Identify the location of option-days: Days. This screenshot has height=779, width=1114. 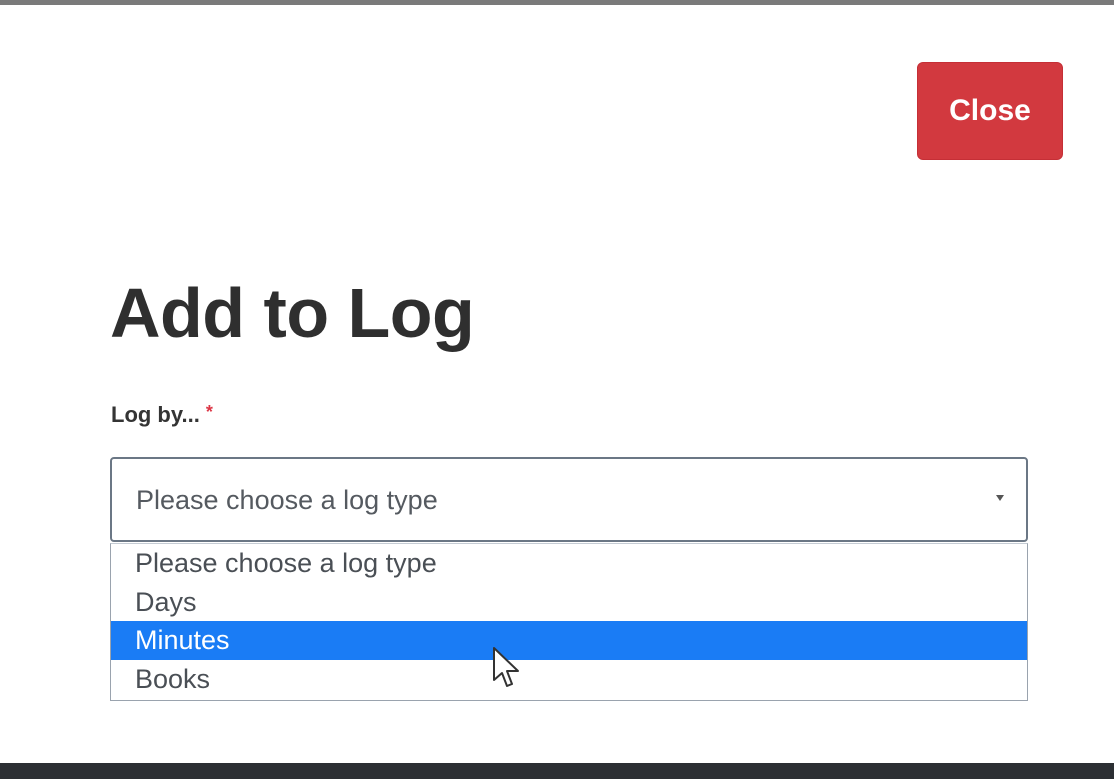
(569, 602).